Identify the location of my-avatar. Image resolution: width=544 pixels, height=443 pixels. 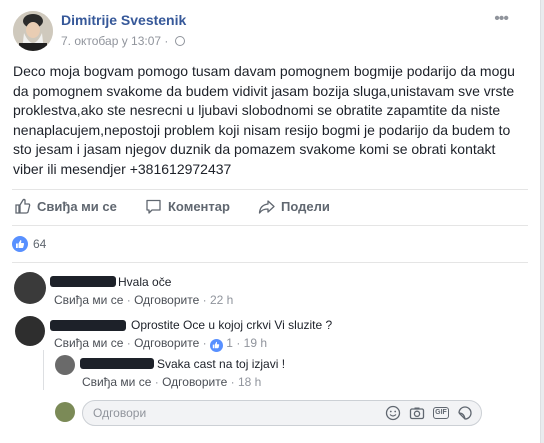
(65, 412).